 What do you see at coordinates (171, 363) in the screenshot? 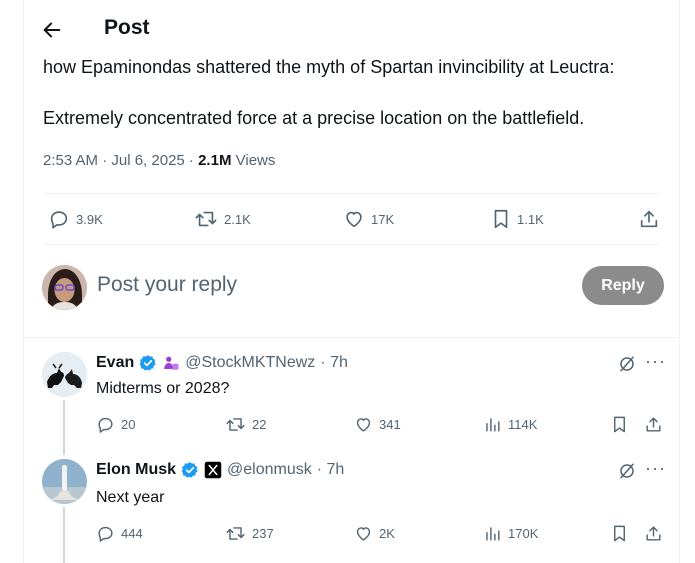
I see `affiliate-badge-icon` at bounding box center [171, 363].